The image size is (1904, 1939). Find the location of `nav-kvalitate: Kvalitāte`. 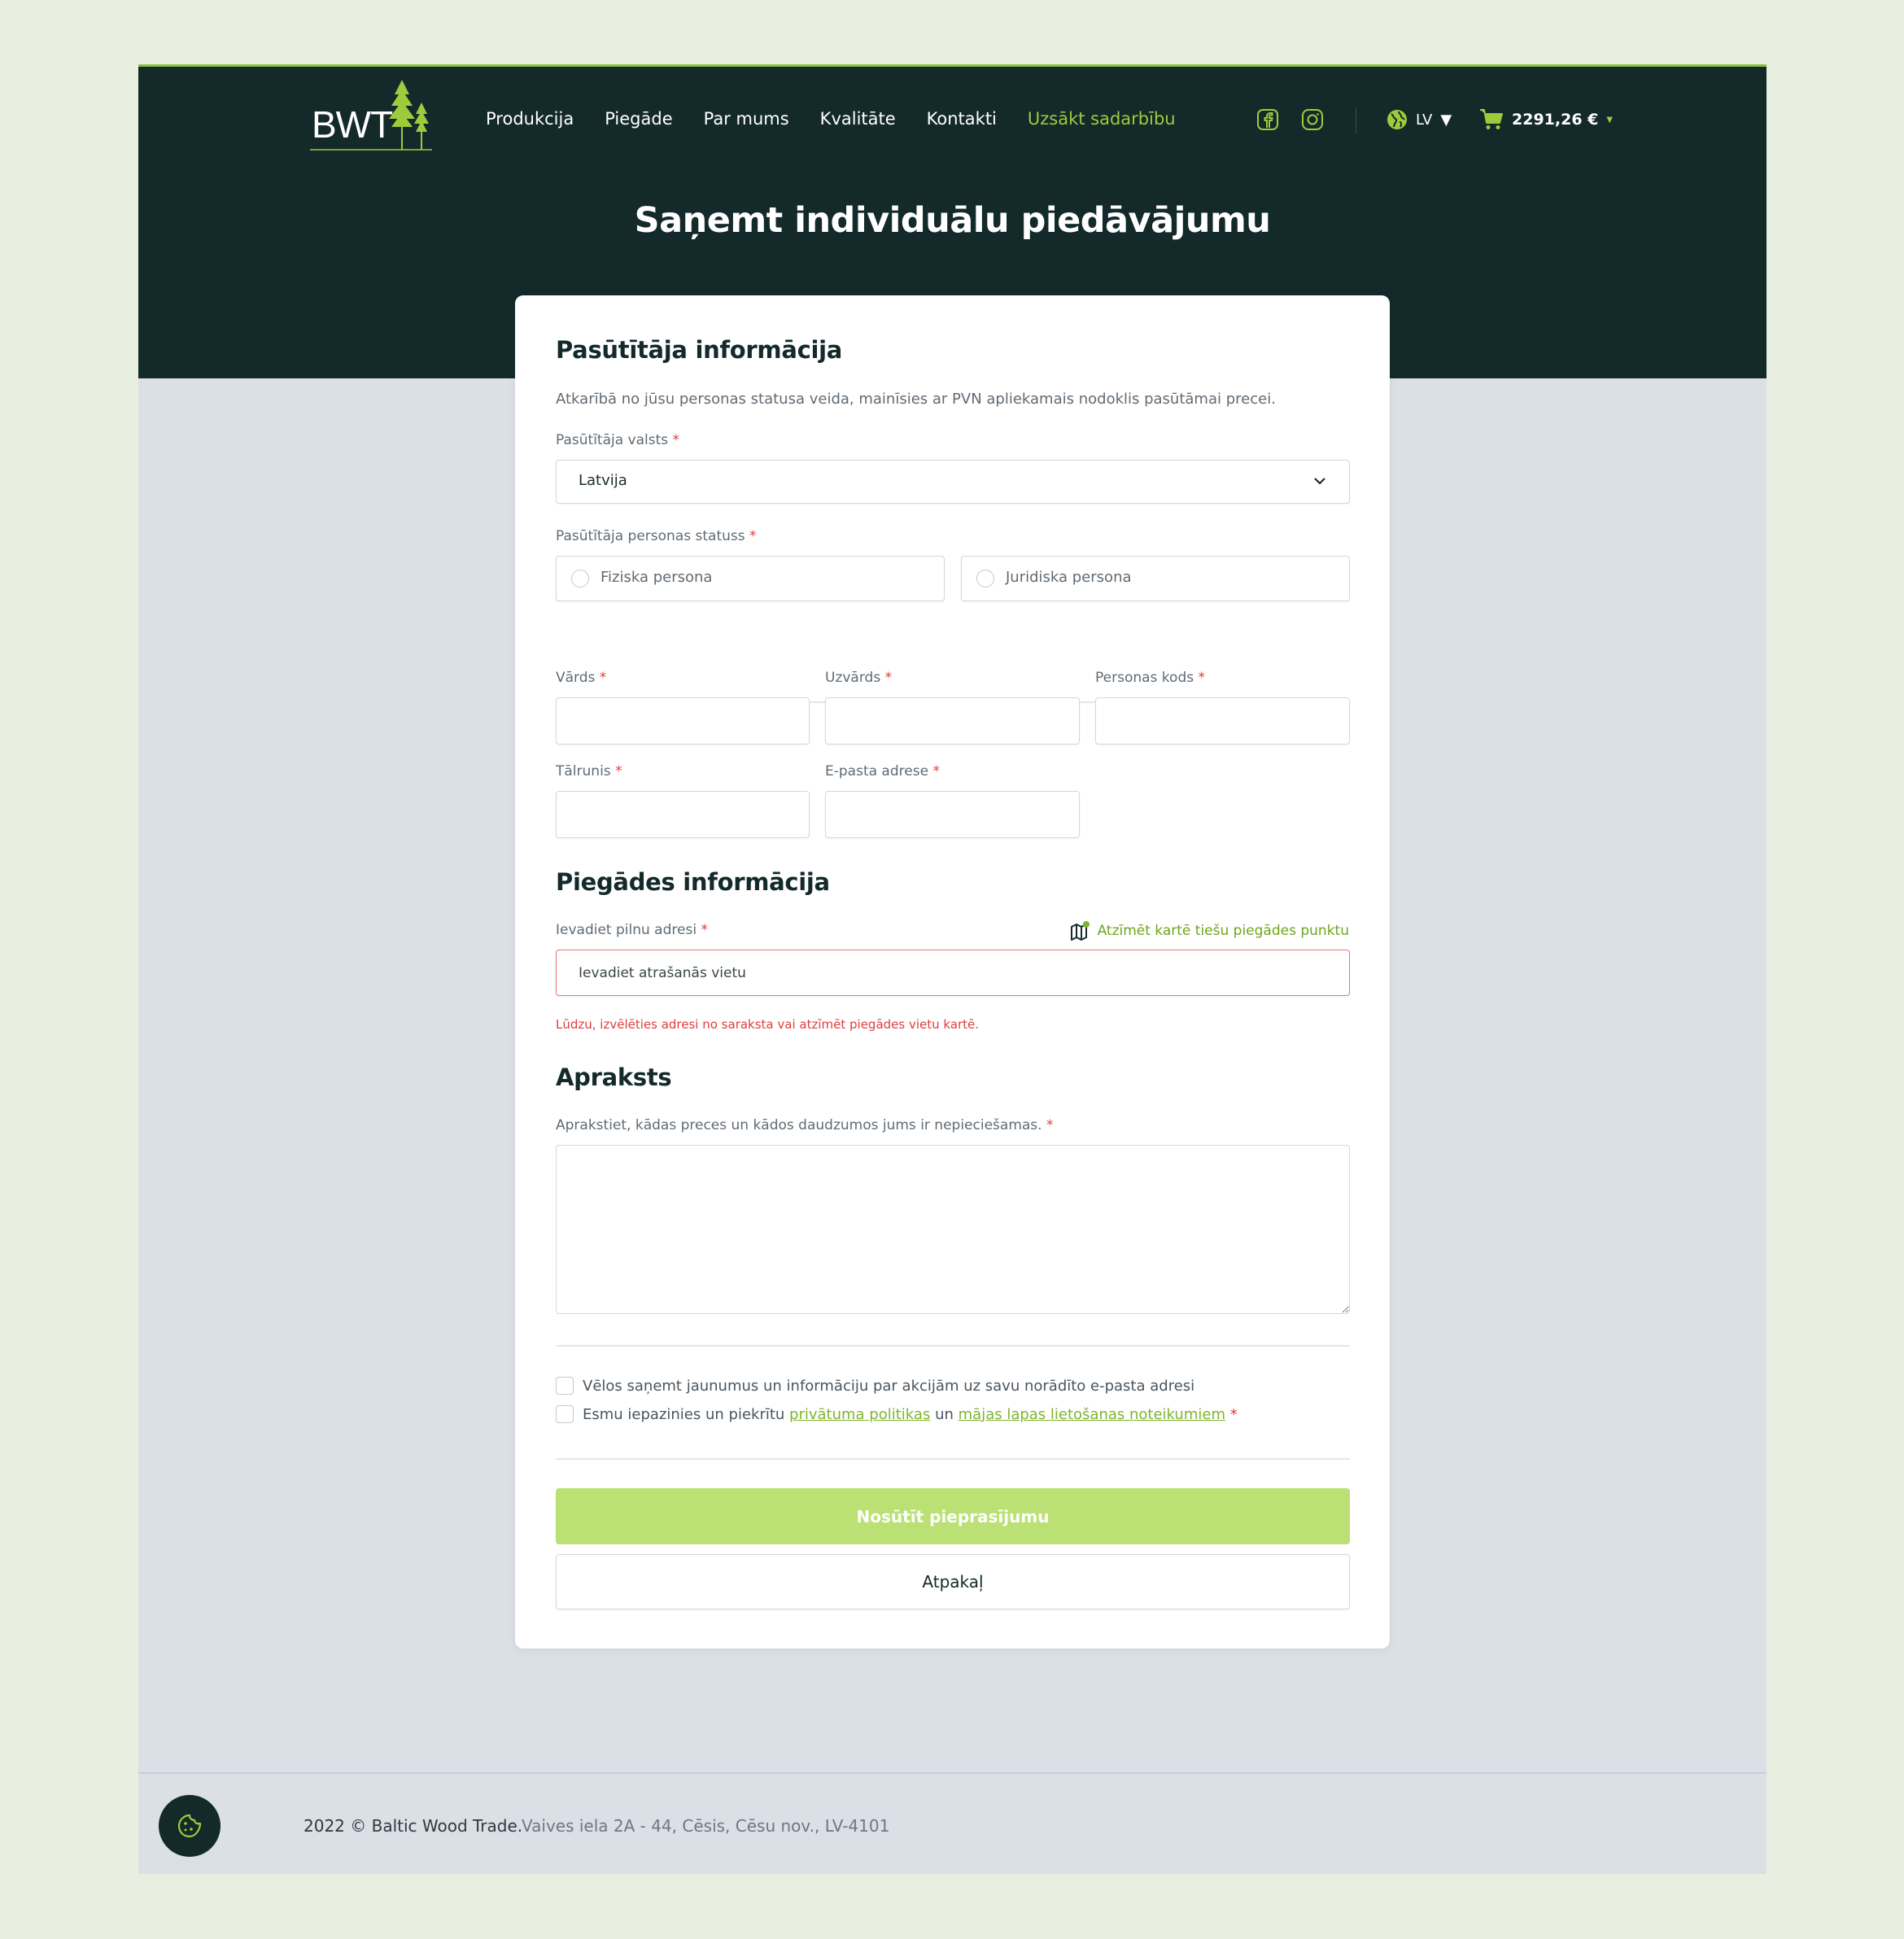

nav-kvalitate: Kvalitāte is located at coordinates (858, 119).